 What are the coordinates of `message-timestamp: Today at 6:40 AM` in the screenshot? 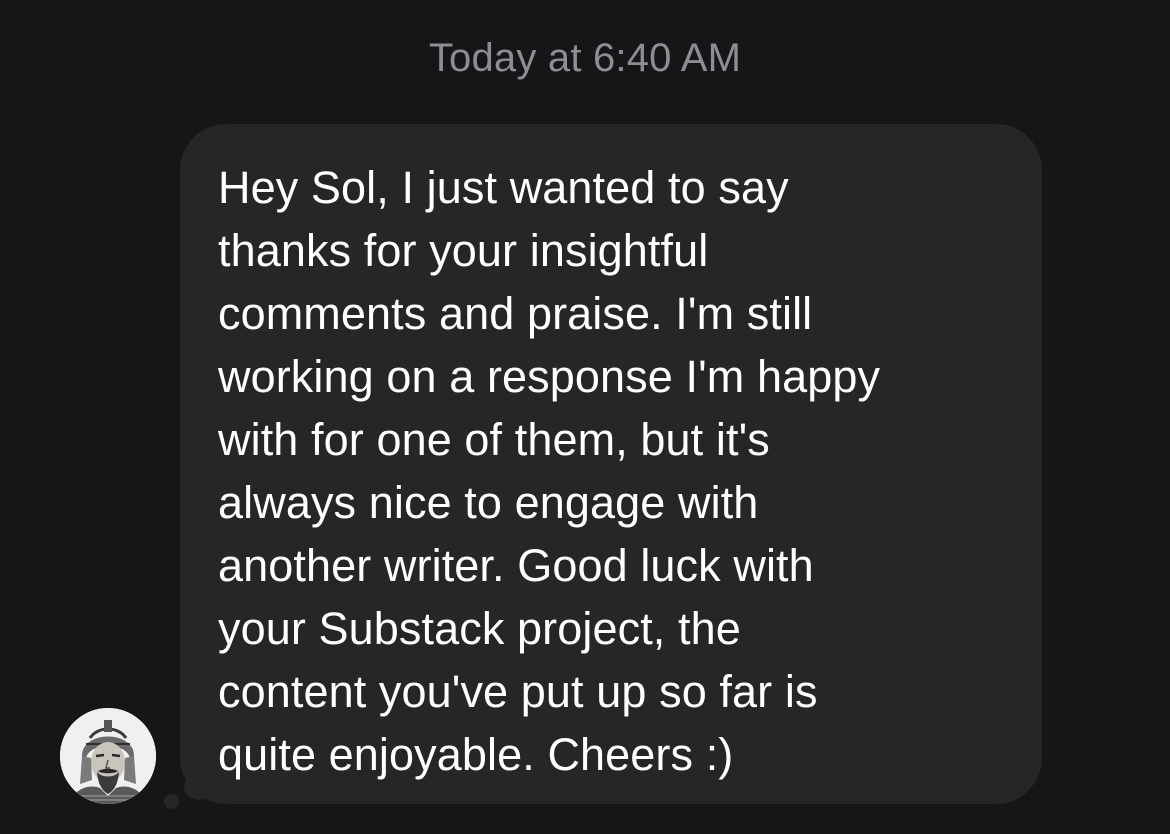 It's located at (585, 58).